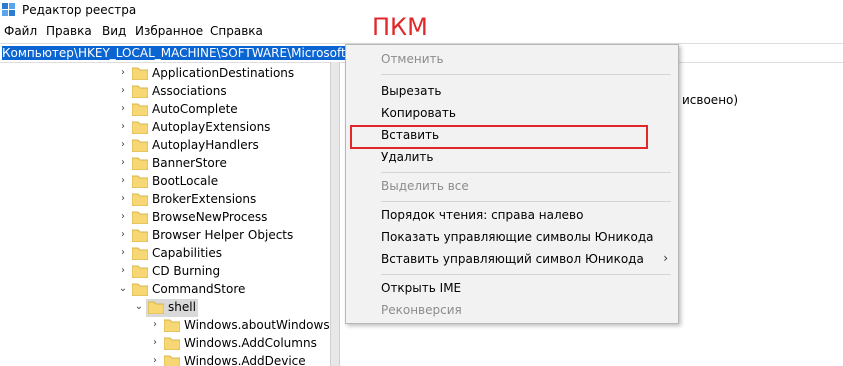 This screenshot has height=366, width=843. Describe the element at coordinates (512, 288) in the screenshot. I see `menu-item-open-ime: Открыть IME` at that location.